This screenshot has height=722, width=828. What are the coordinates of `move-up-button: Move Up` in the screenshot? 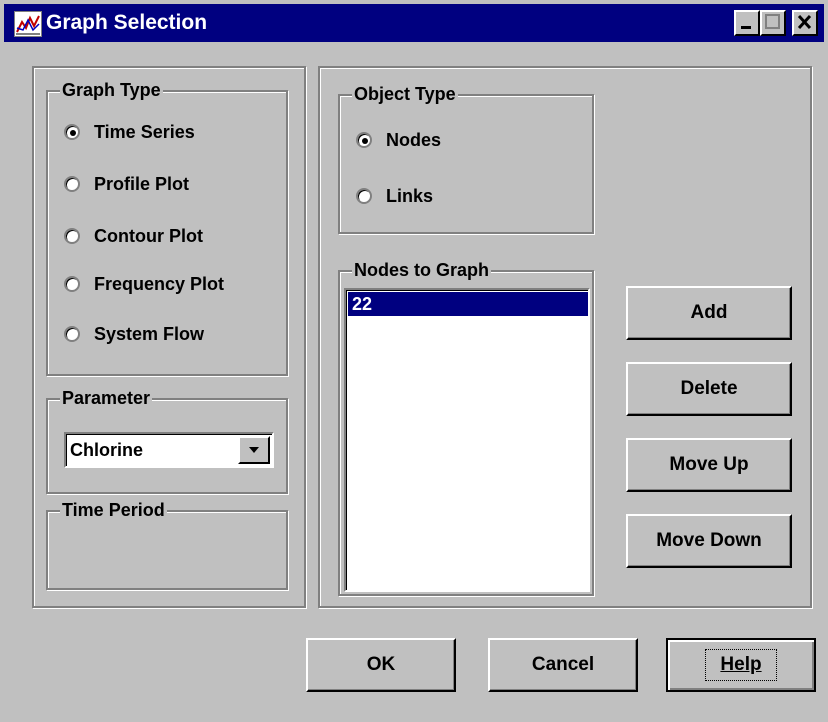 It's located at (709, 465).